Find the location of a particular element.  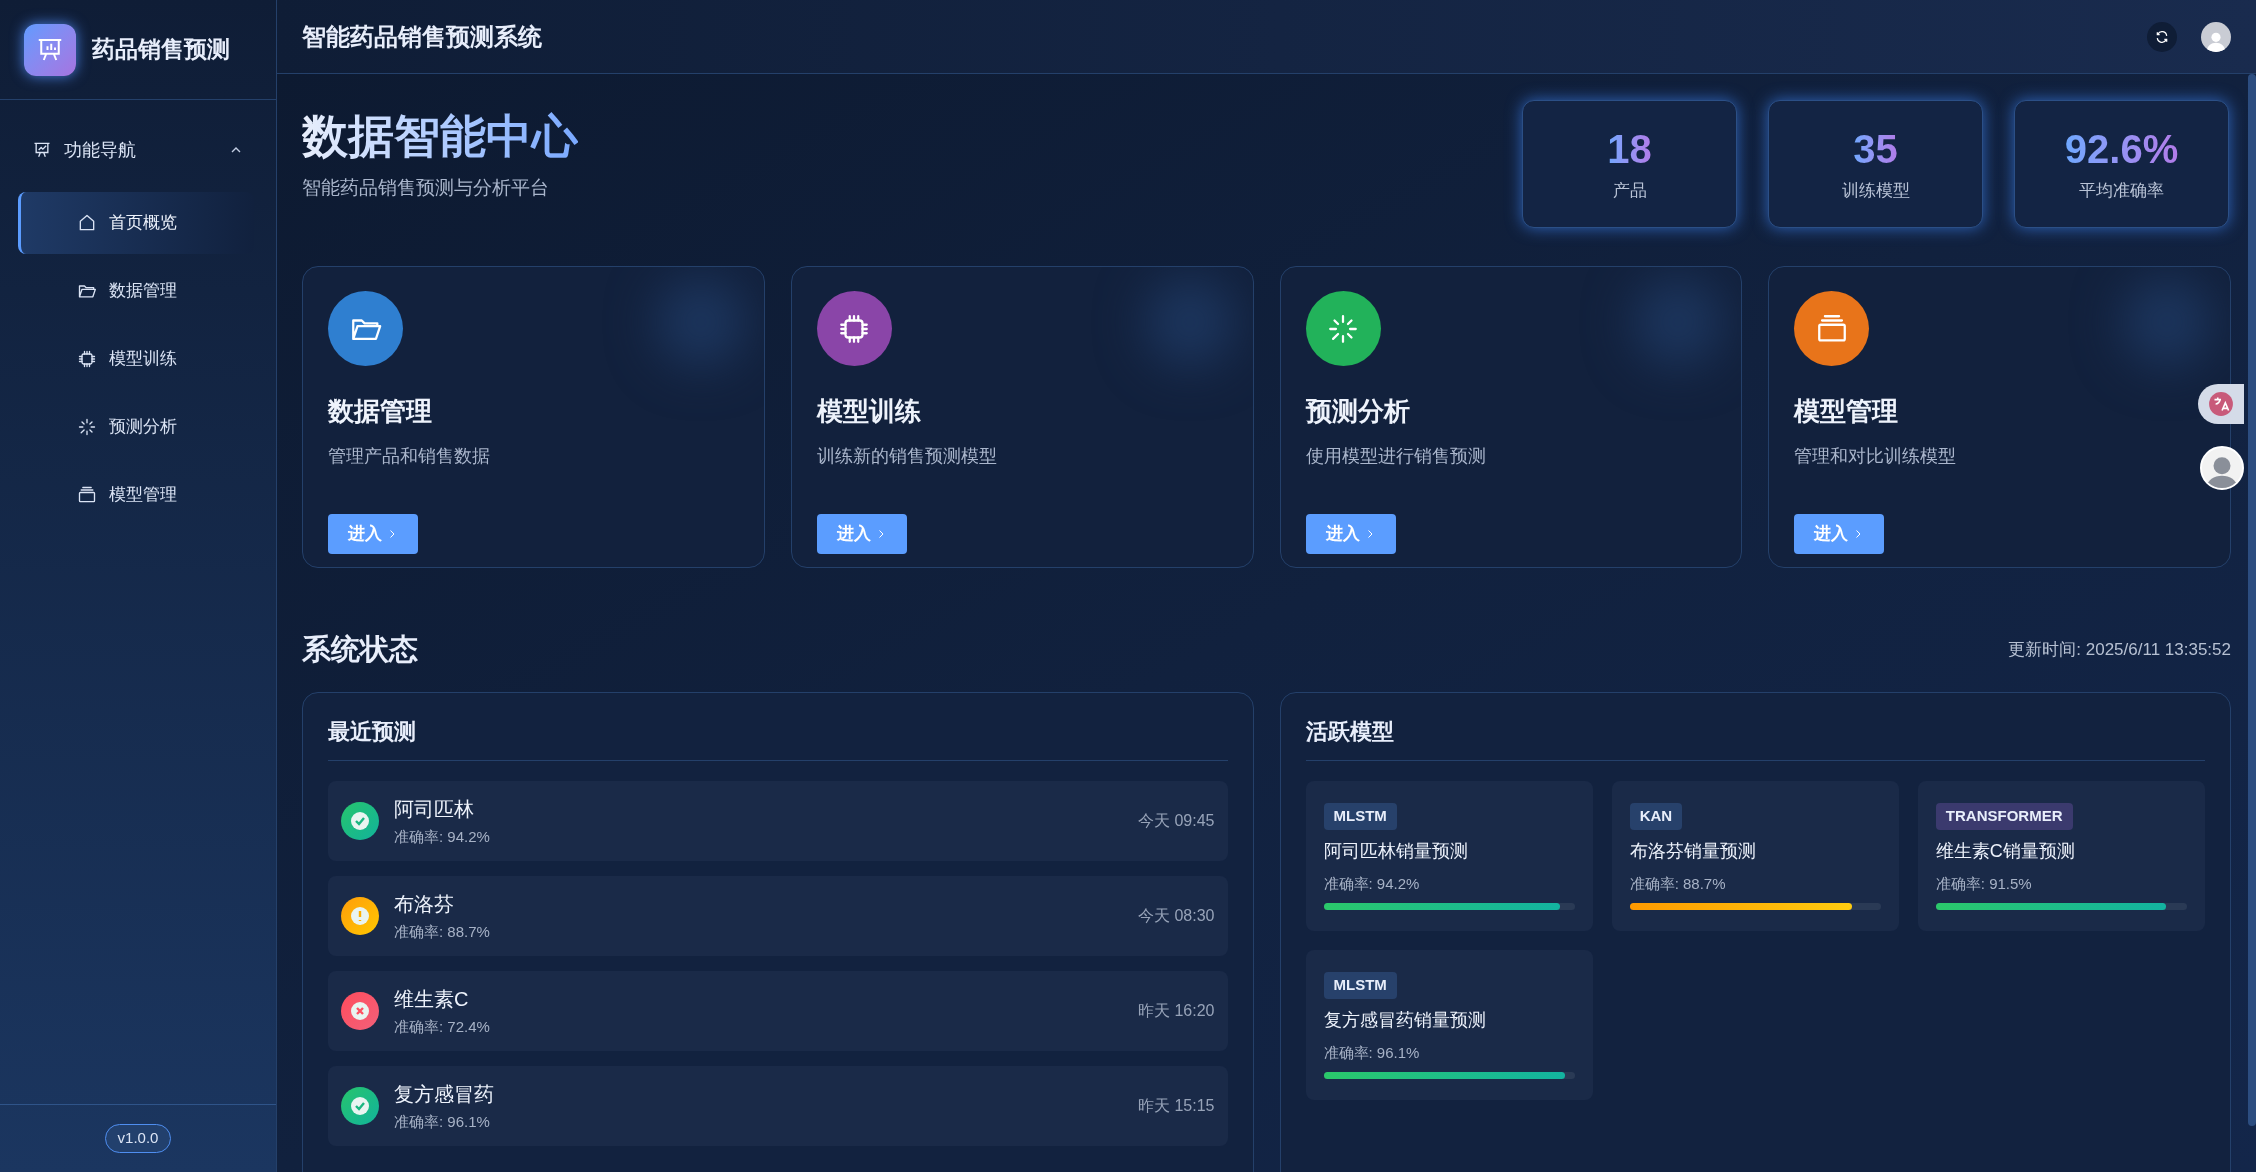

model-card: MLSTM 阿司匹林销量预测 准确率: 94.2% is located at coordinates (1449, 856).